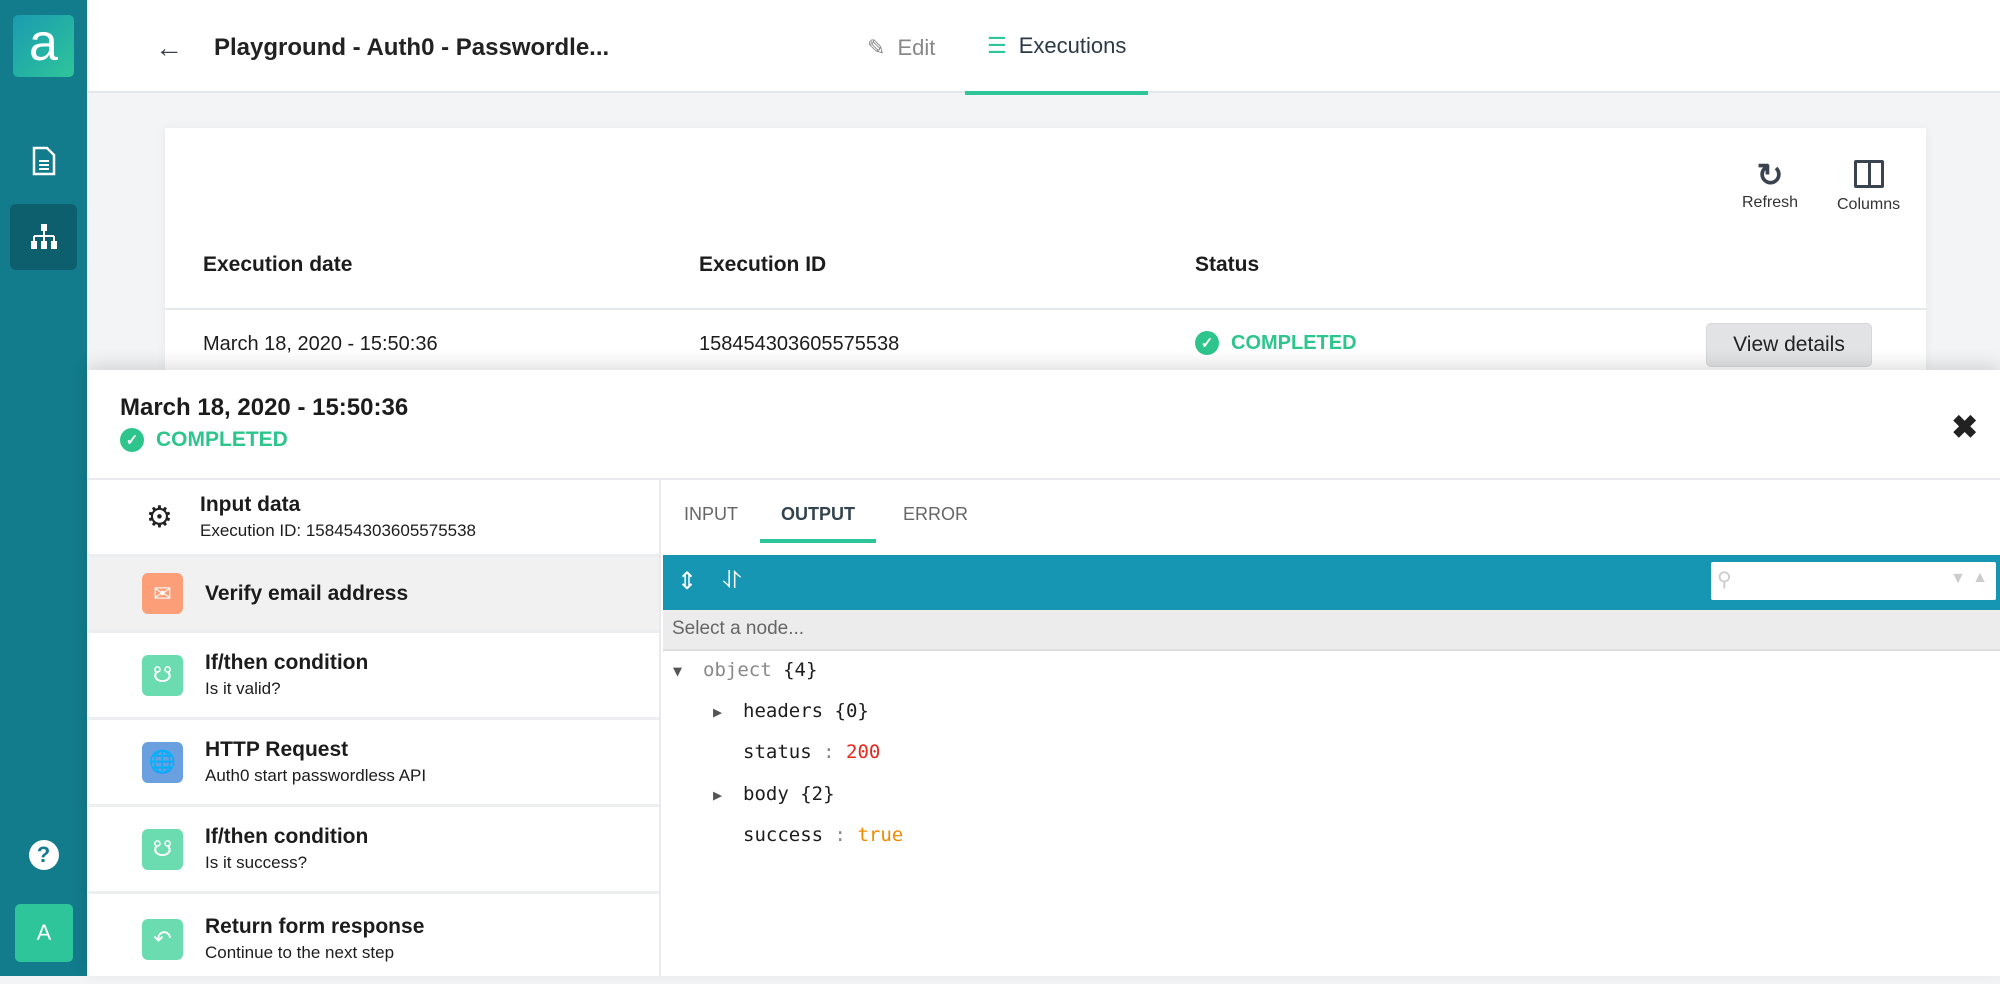  Describe the element at coordinates (766, 794) in the screenshot. I see `body-key: body` at that location.